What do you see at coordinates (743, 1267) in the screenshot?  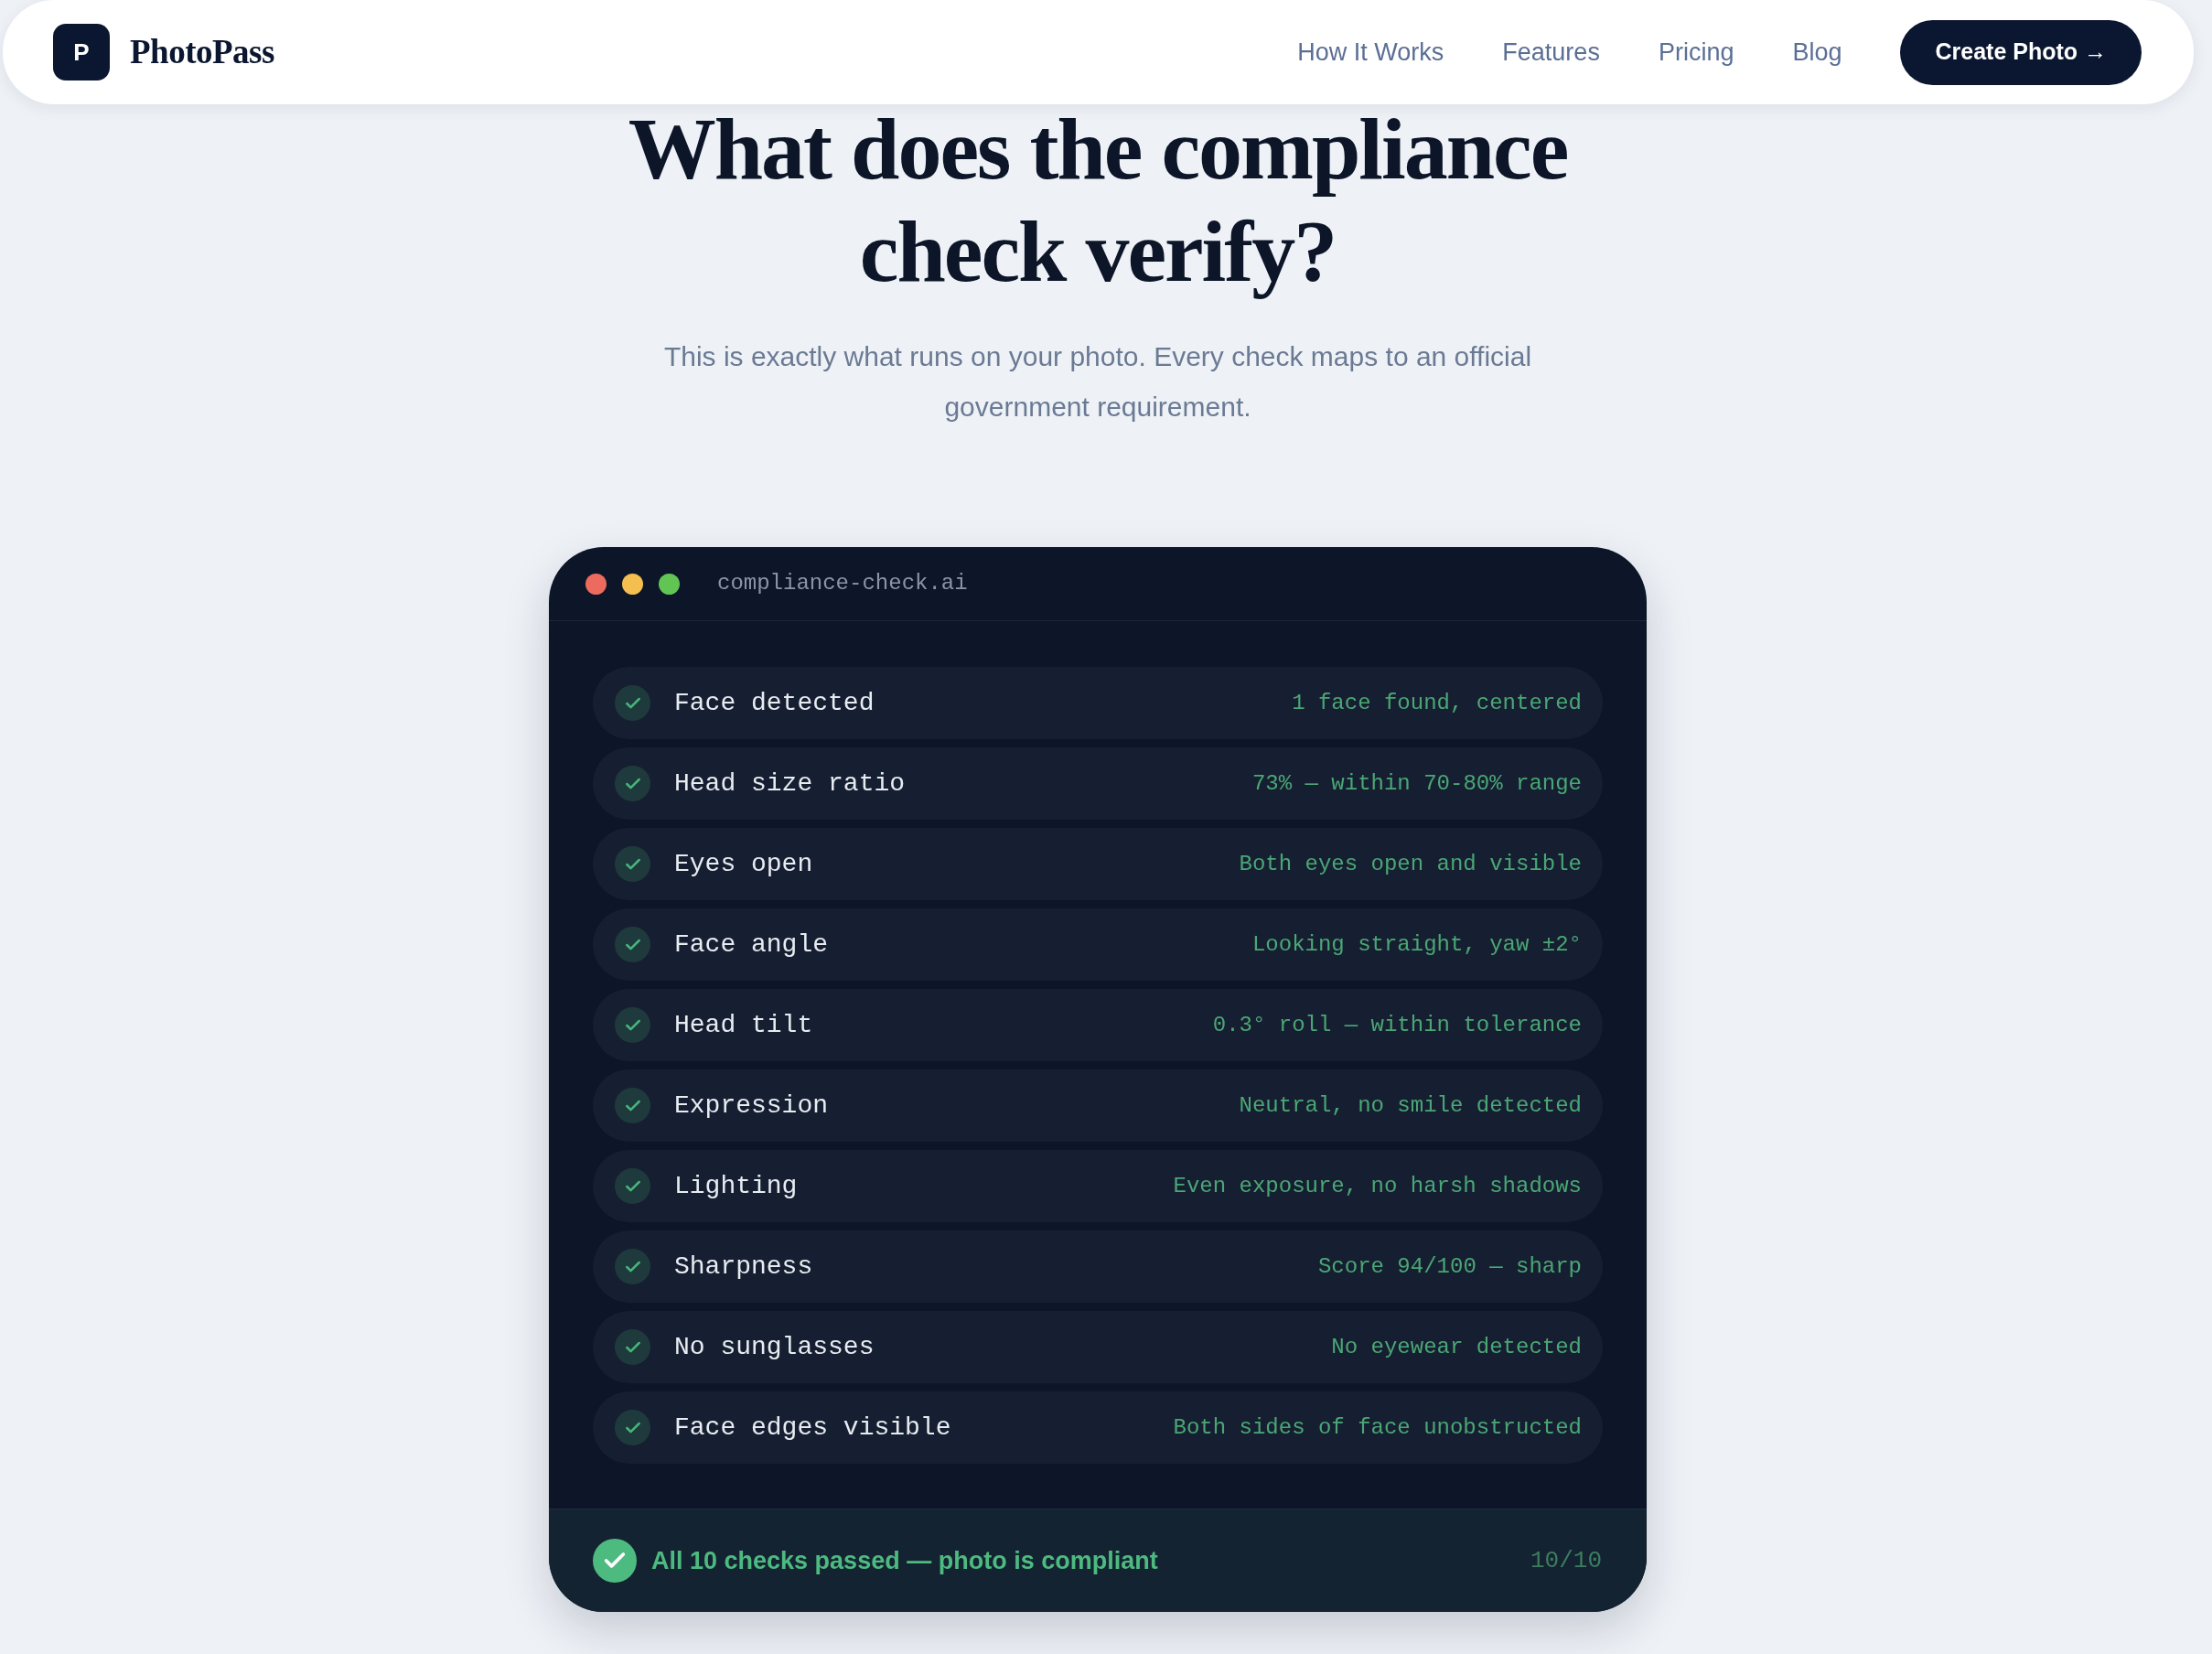 I see `check-label: Sharpness` at bounding box center [743, 1267].